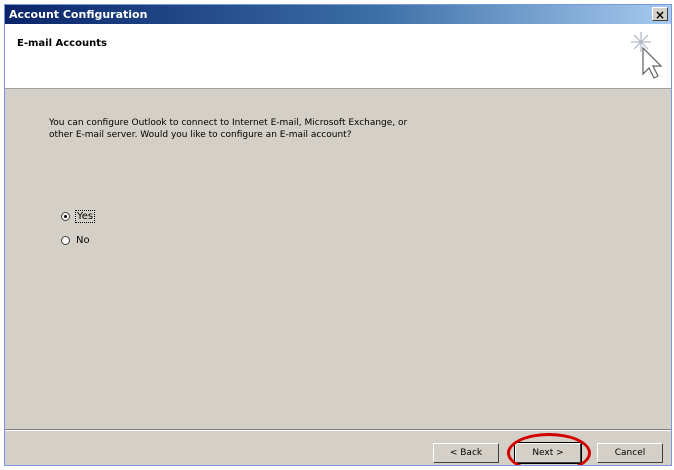 Image resolution: width=674 pixels, height=470 pixels. Describe the element at coordinates (338, 14) in the screenshot. I see `title-bar: Account Configuration ×` at that location.